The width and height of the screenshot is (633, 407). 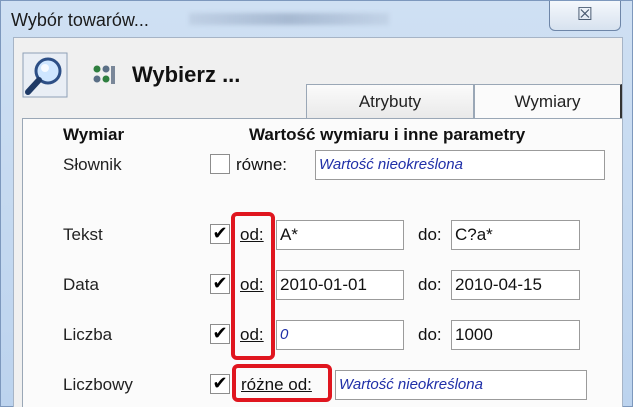 I want to click on checkbox-data: ✔, so click(x=220, y=284).